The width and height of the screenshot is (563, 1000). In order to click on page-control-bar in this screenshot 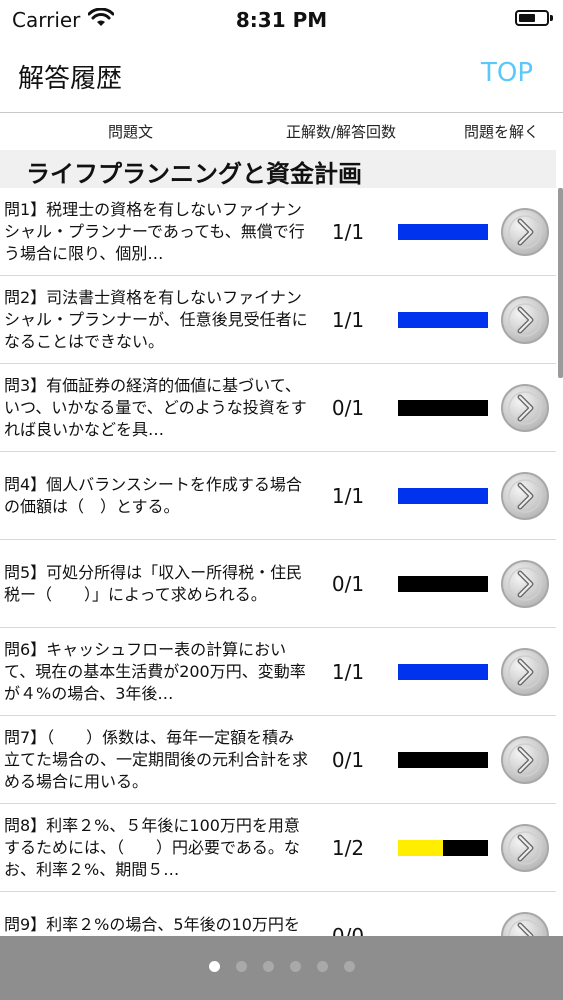, I will do `click(281, 968)`.